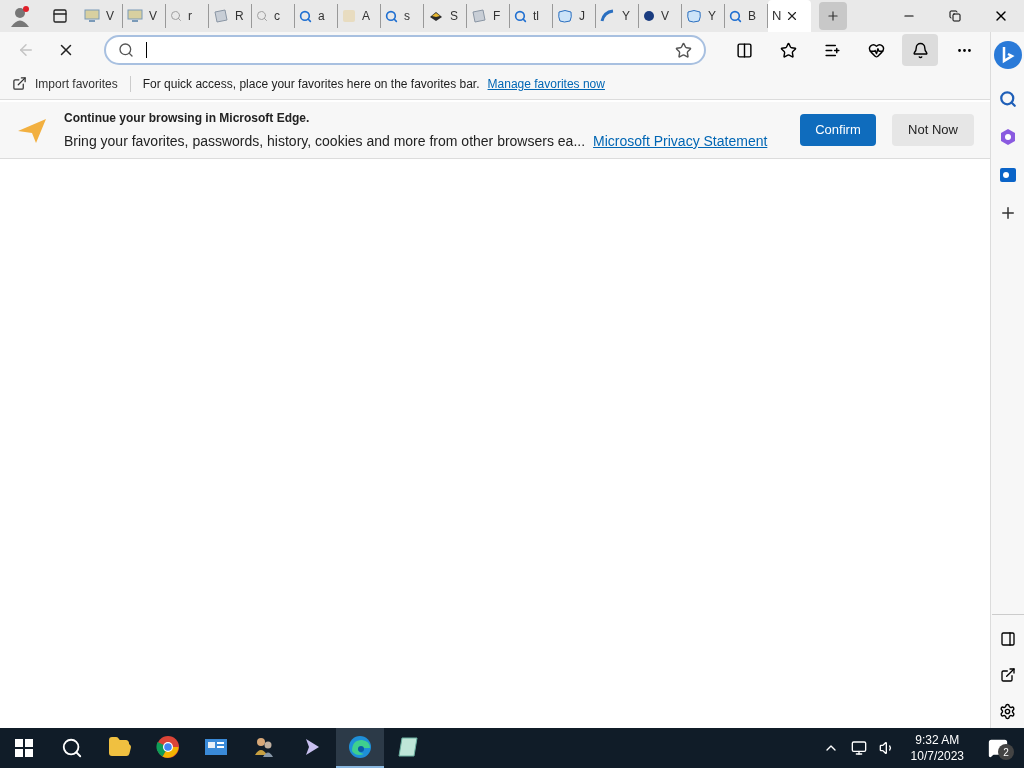  Describe the element at coordinates (20, 16) in the screenshot. I see `profile-icon` at that location.